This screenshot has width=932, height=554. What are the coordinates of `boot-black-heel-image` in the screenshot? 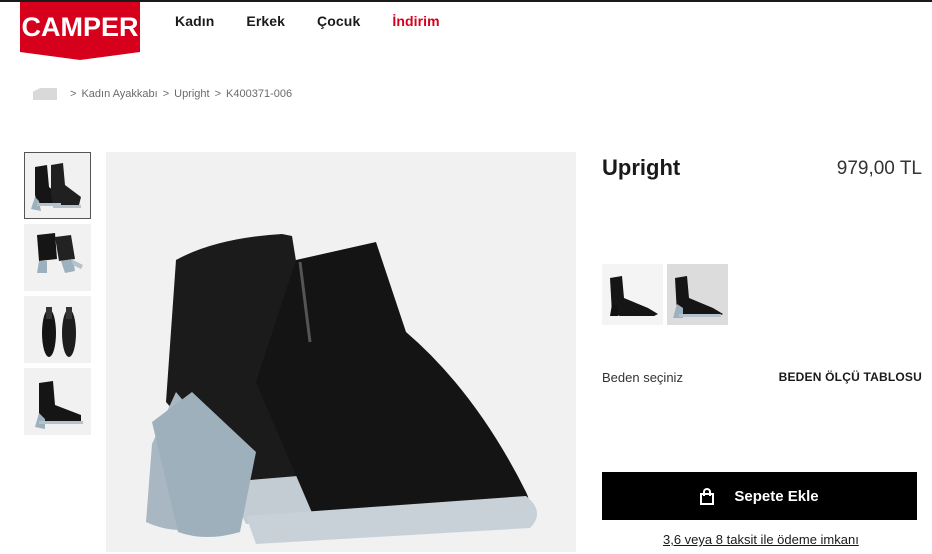 It's located at (634, 296).